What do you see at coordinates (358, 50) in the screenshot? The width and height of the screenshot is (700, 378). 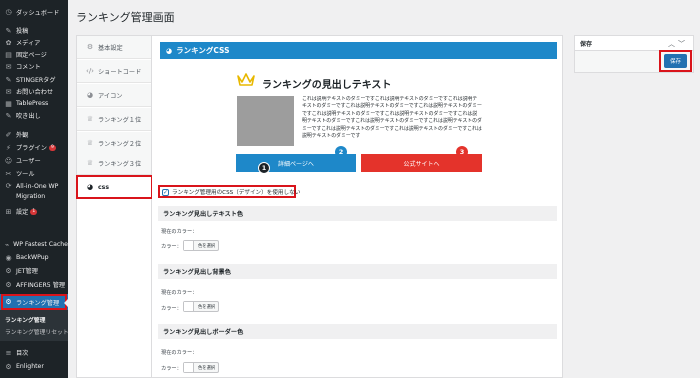 I see `panel-header: ◕ ランキングCSS` at bounding box center [358, 50].